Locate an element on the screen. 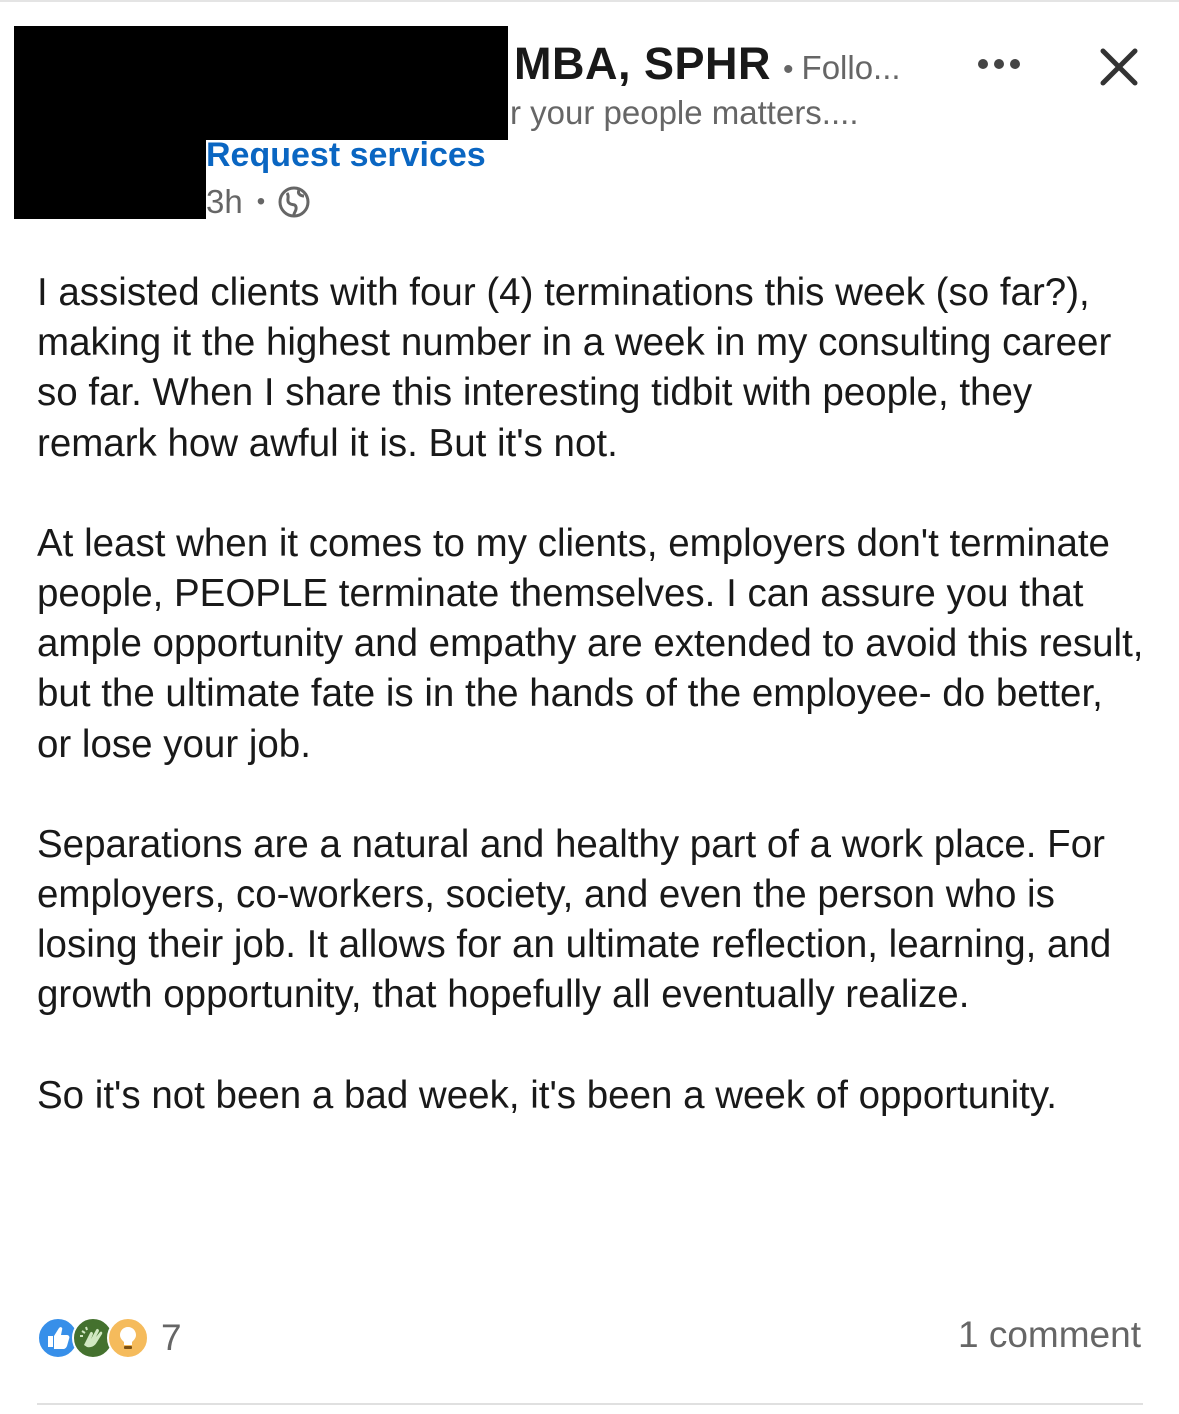  more-options-button is located at coordinates (999, 66).